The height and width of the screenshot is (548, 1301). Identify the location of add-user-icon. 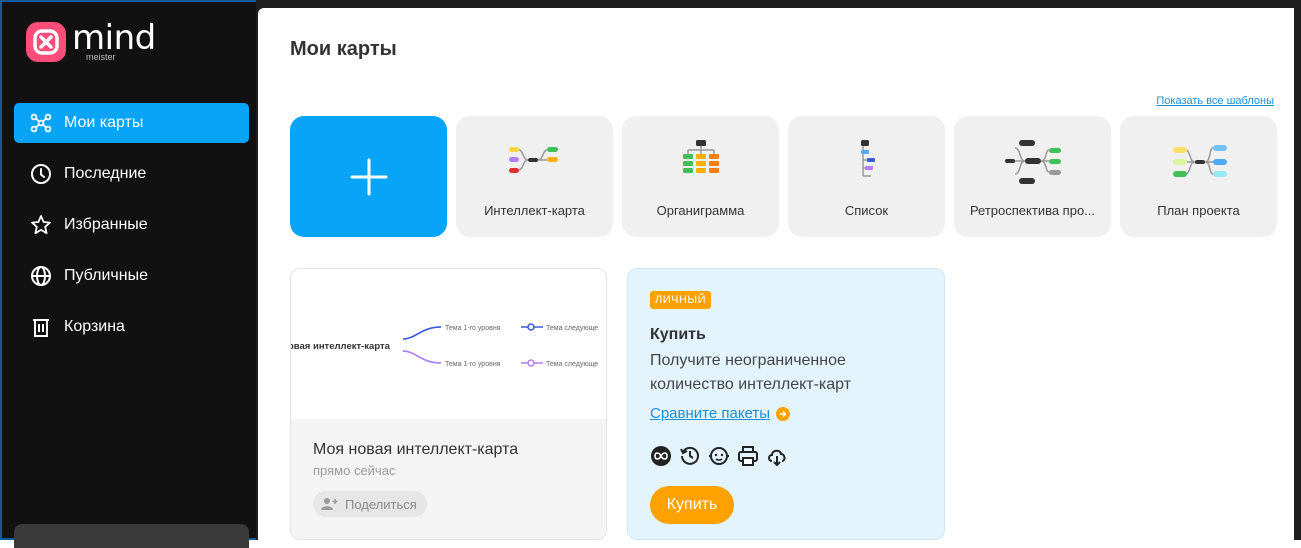
(329, 504).